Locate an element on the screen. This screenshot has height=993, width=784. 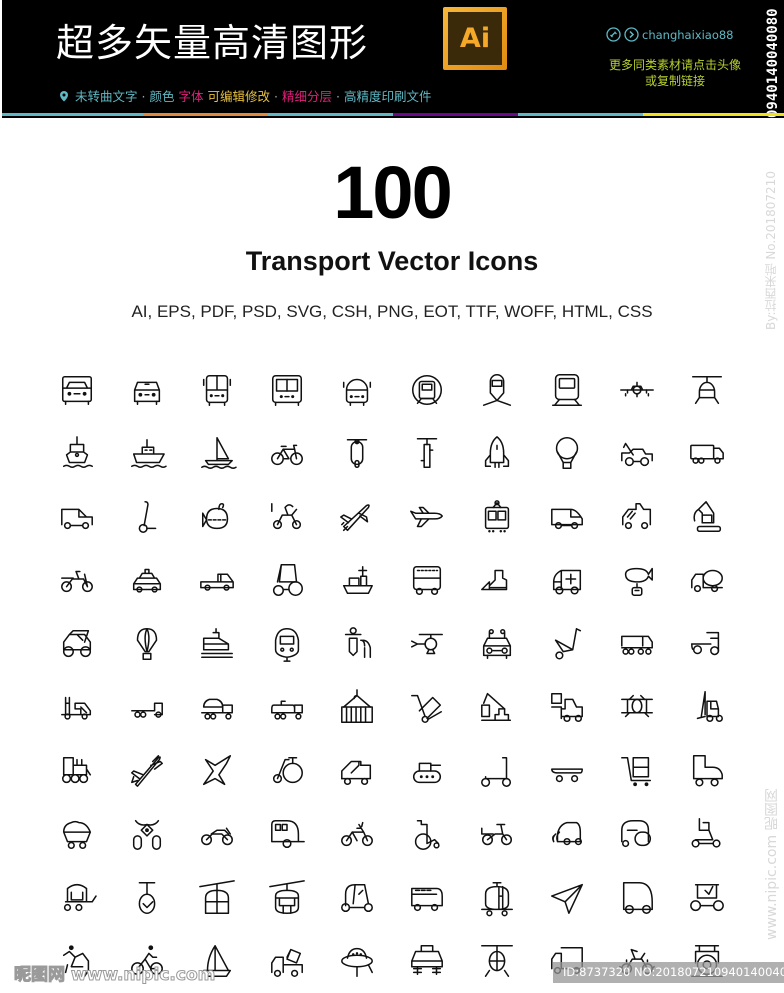
airplane-icon is located at coordinates (357, 517).